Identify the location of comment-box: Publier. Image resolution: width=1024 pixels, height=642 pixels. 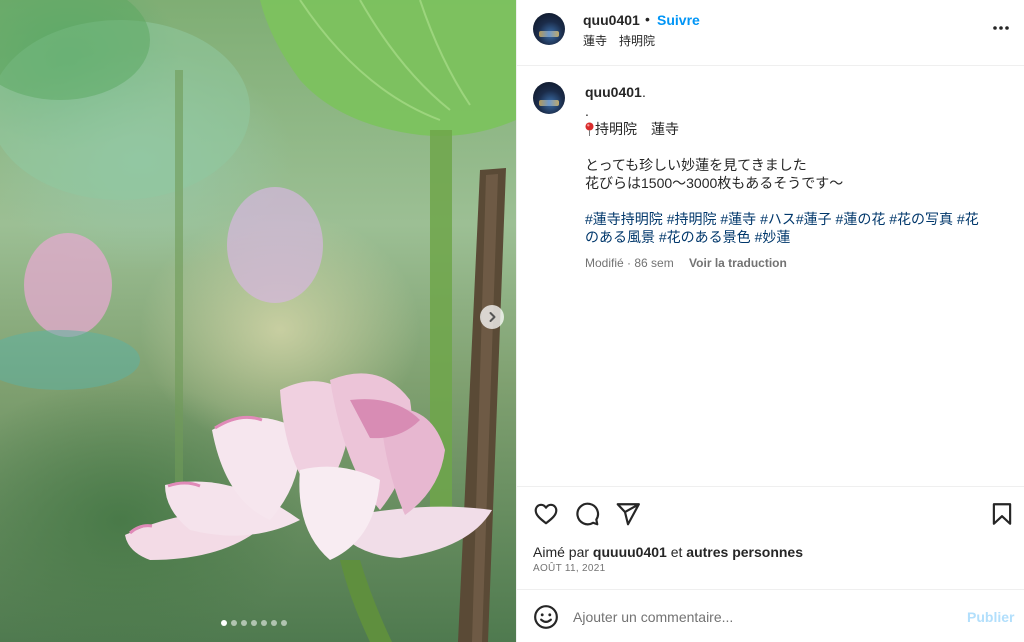
(770, 615).